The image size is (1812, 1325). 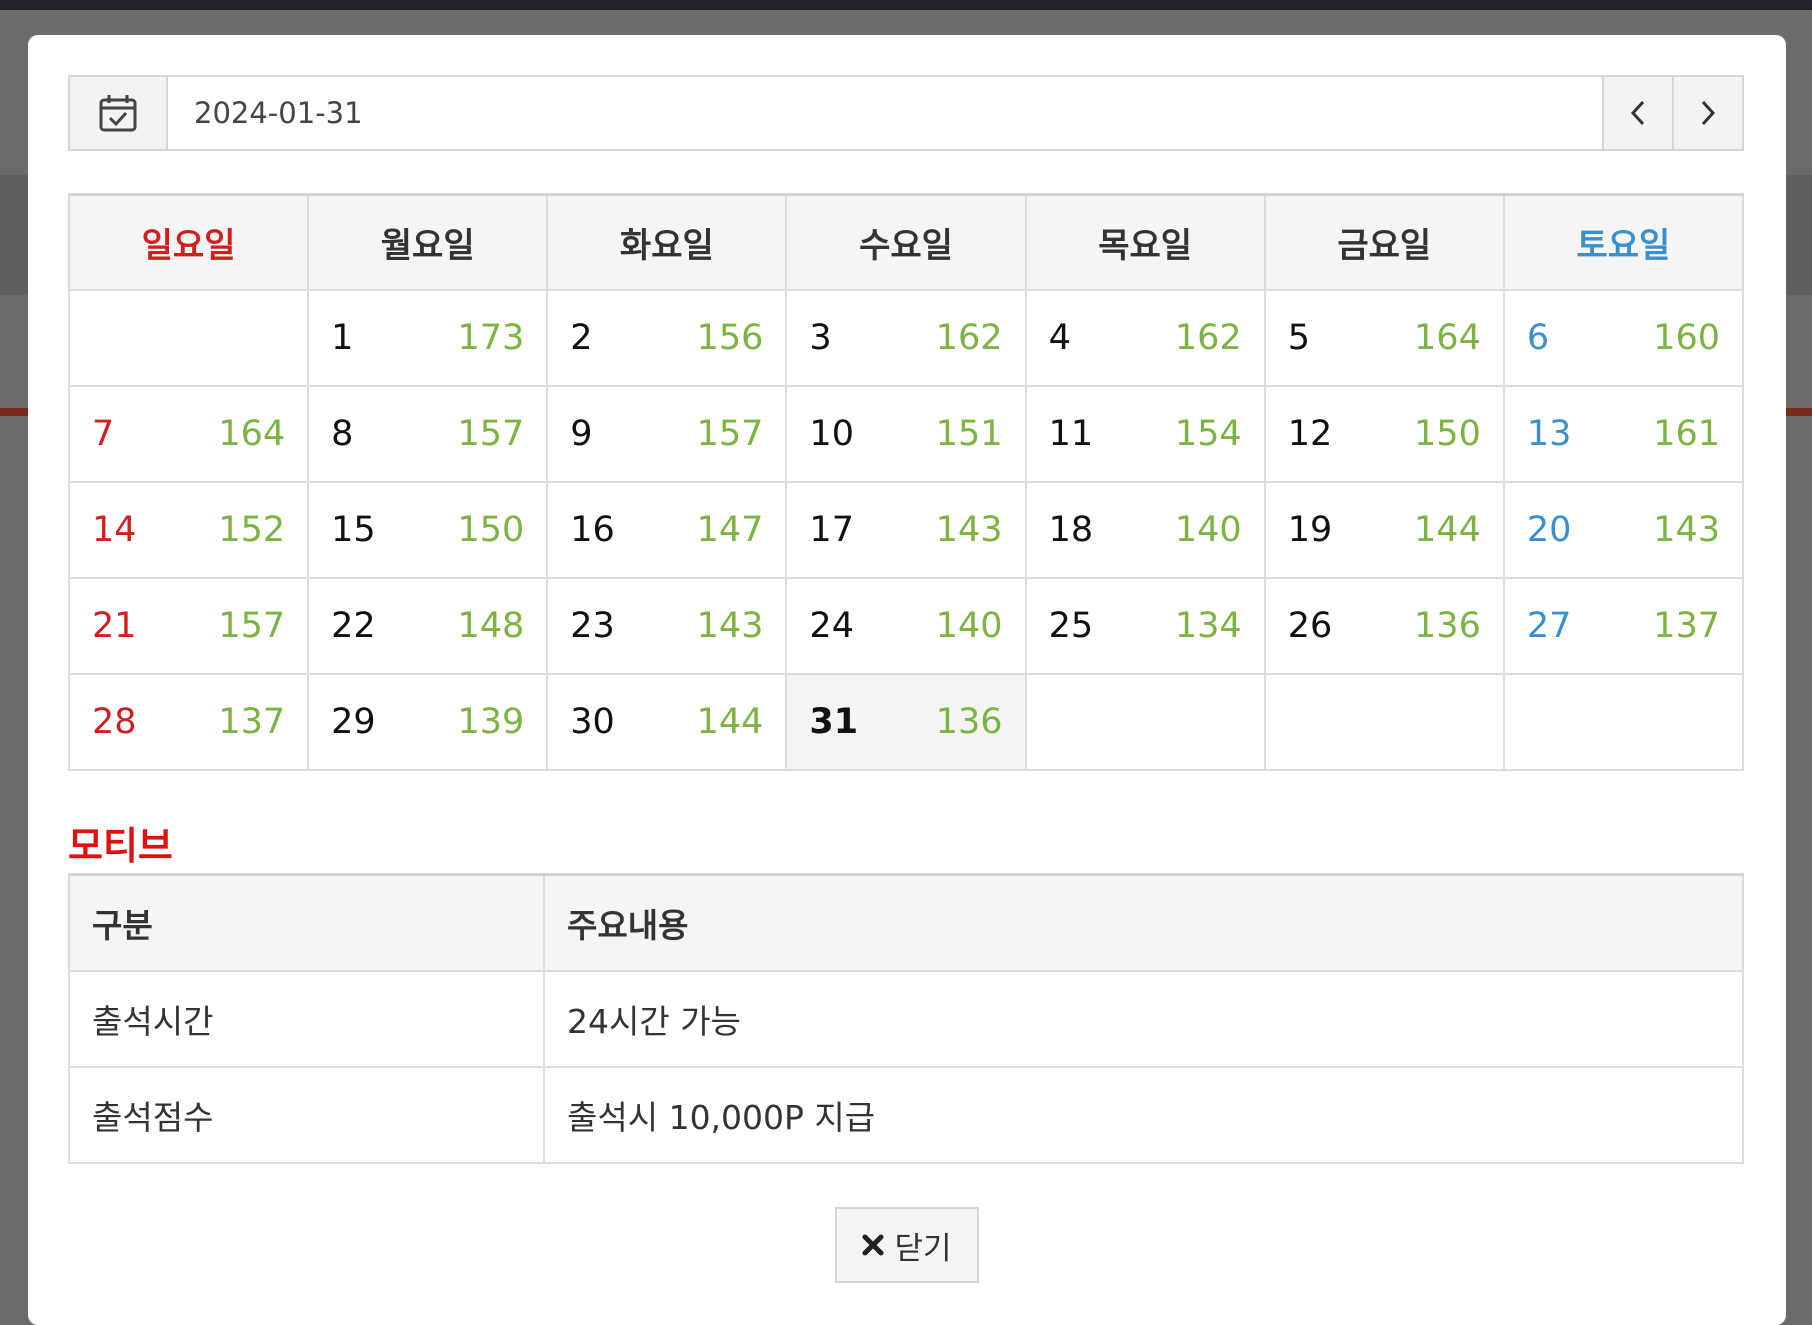 What do you see at coordinates (114, 721) in the screenshot?
I see `calendar-day-number: 28` at bounding box center [114, 721].